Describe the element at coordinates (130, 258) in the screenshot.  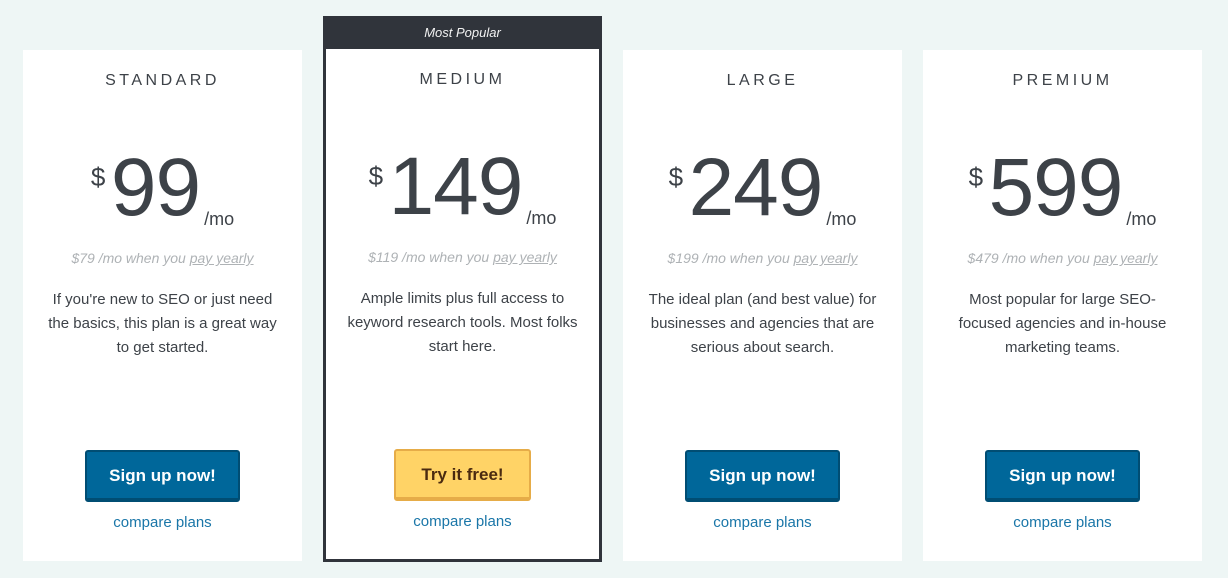
I see `yearly-price-text: $79 /mo when you` at that location.